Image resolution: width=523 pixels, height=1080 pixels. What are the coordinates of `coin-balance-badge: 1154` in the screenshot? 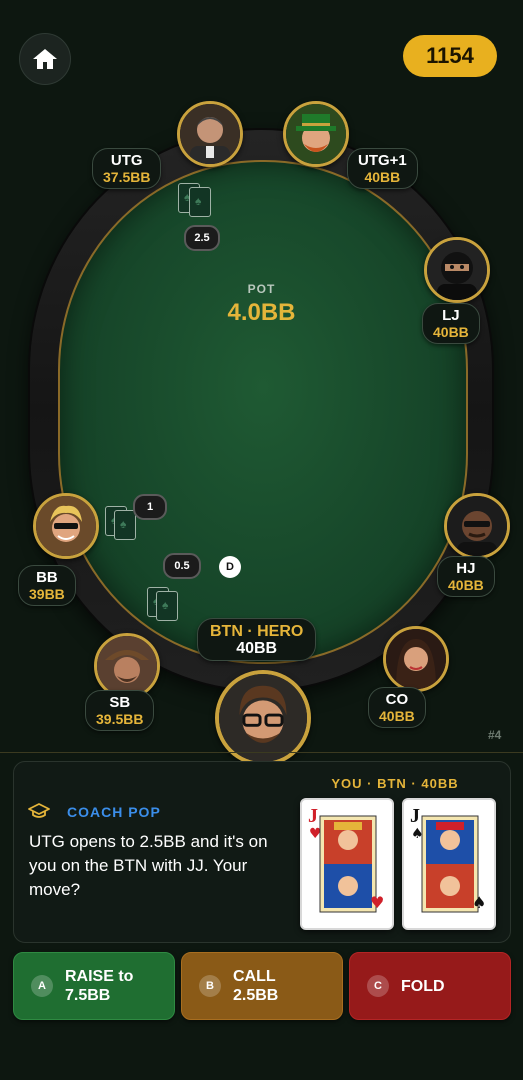 It's located at (450, 56).